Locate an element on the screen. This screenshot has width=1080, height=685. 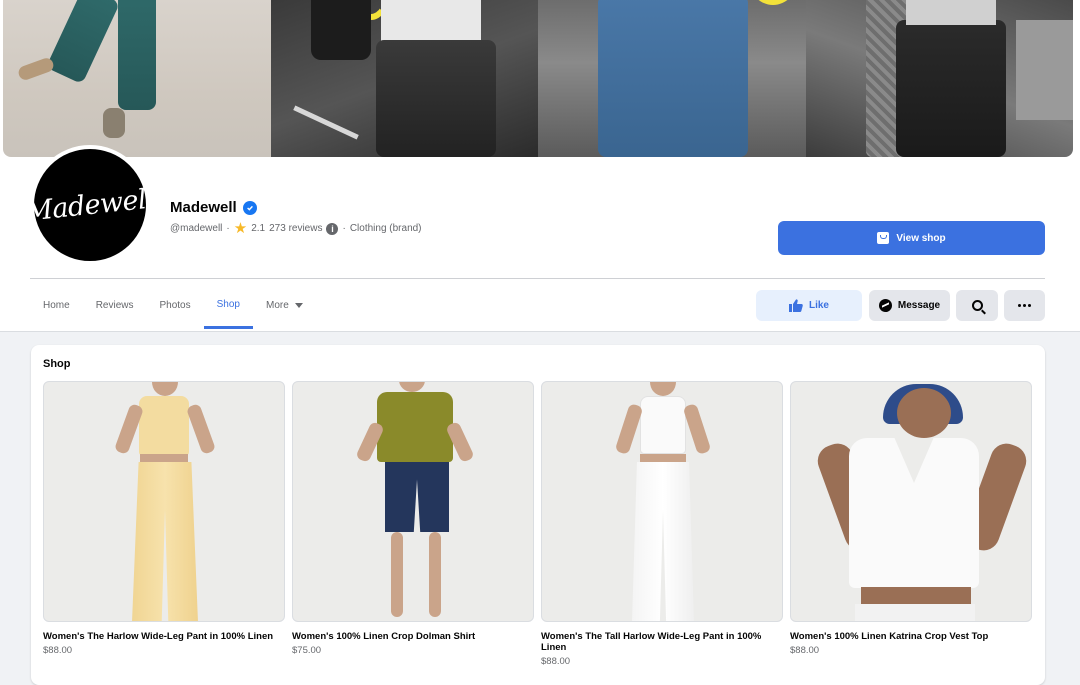
tab-home: Home is located at coordinates (56, 305).